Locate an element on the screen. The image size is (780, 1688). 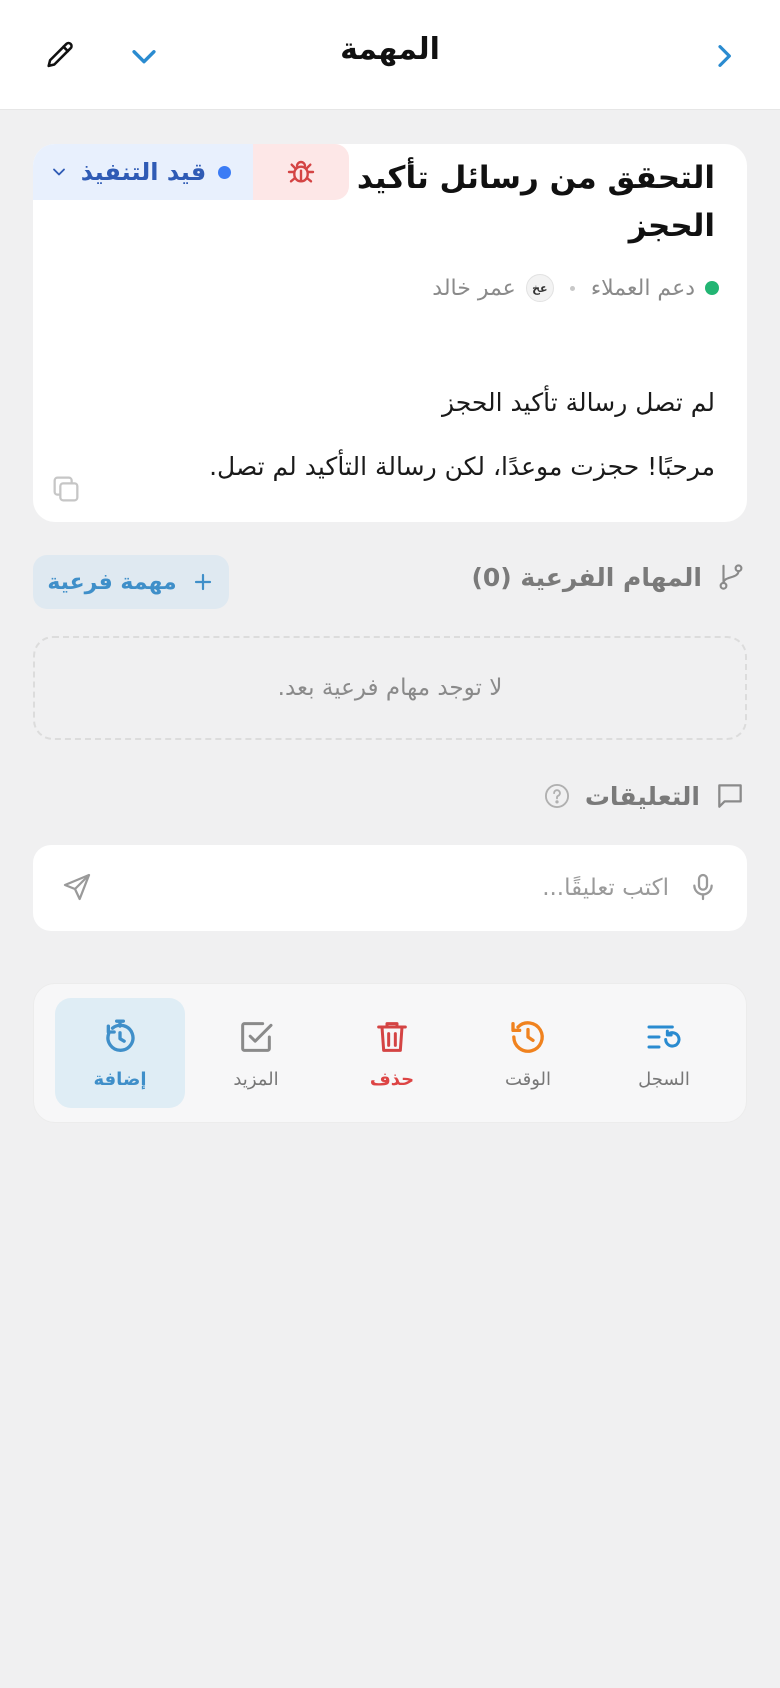
subtasks-empty-state: لا توجد مهام فرعية بعد. is located at coordinates (390, 688).